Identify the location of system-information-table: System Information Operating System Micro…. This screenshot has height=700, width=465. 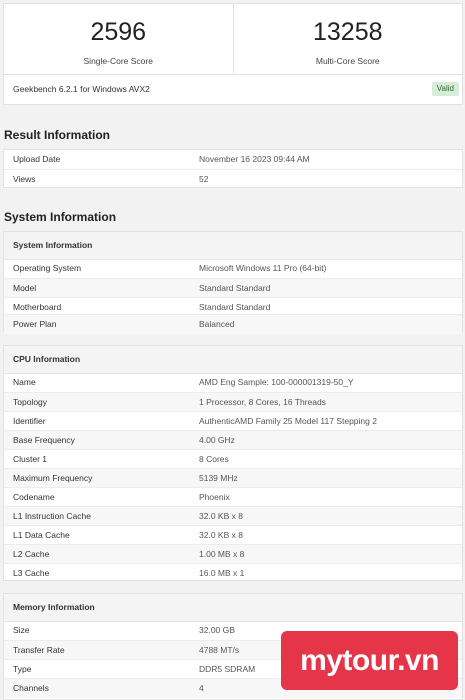
(233, 282).